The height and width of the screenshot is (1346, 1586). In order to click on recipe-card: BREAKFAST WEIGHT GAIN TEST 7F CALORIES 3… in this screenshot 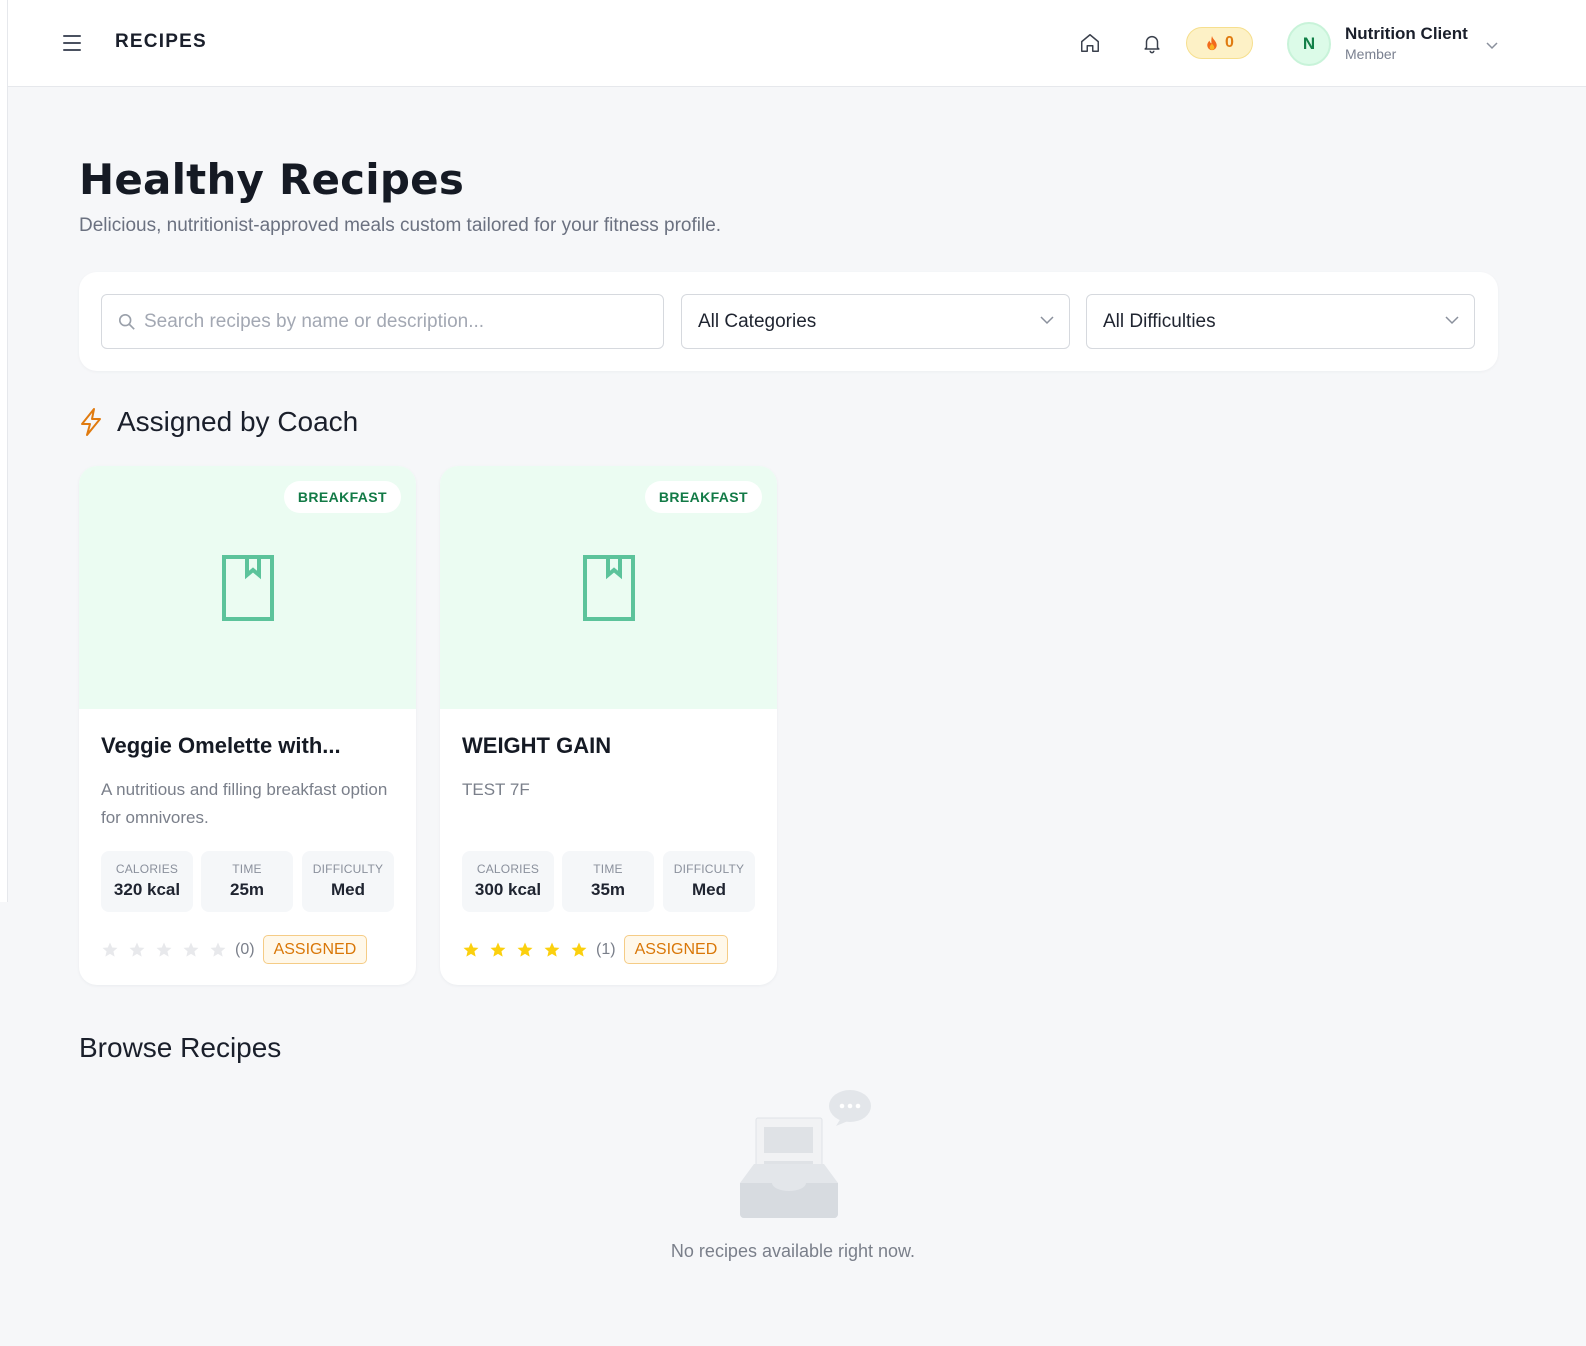, I will do `click(608, 725)`.